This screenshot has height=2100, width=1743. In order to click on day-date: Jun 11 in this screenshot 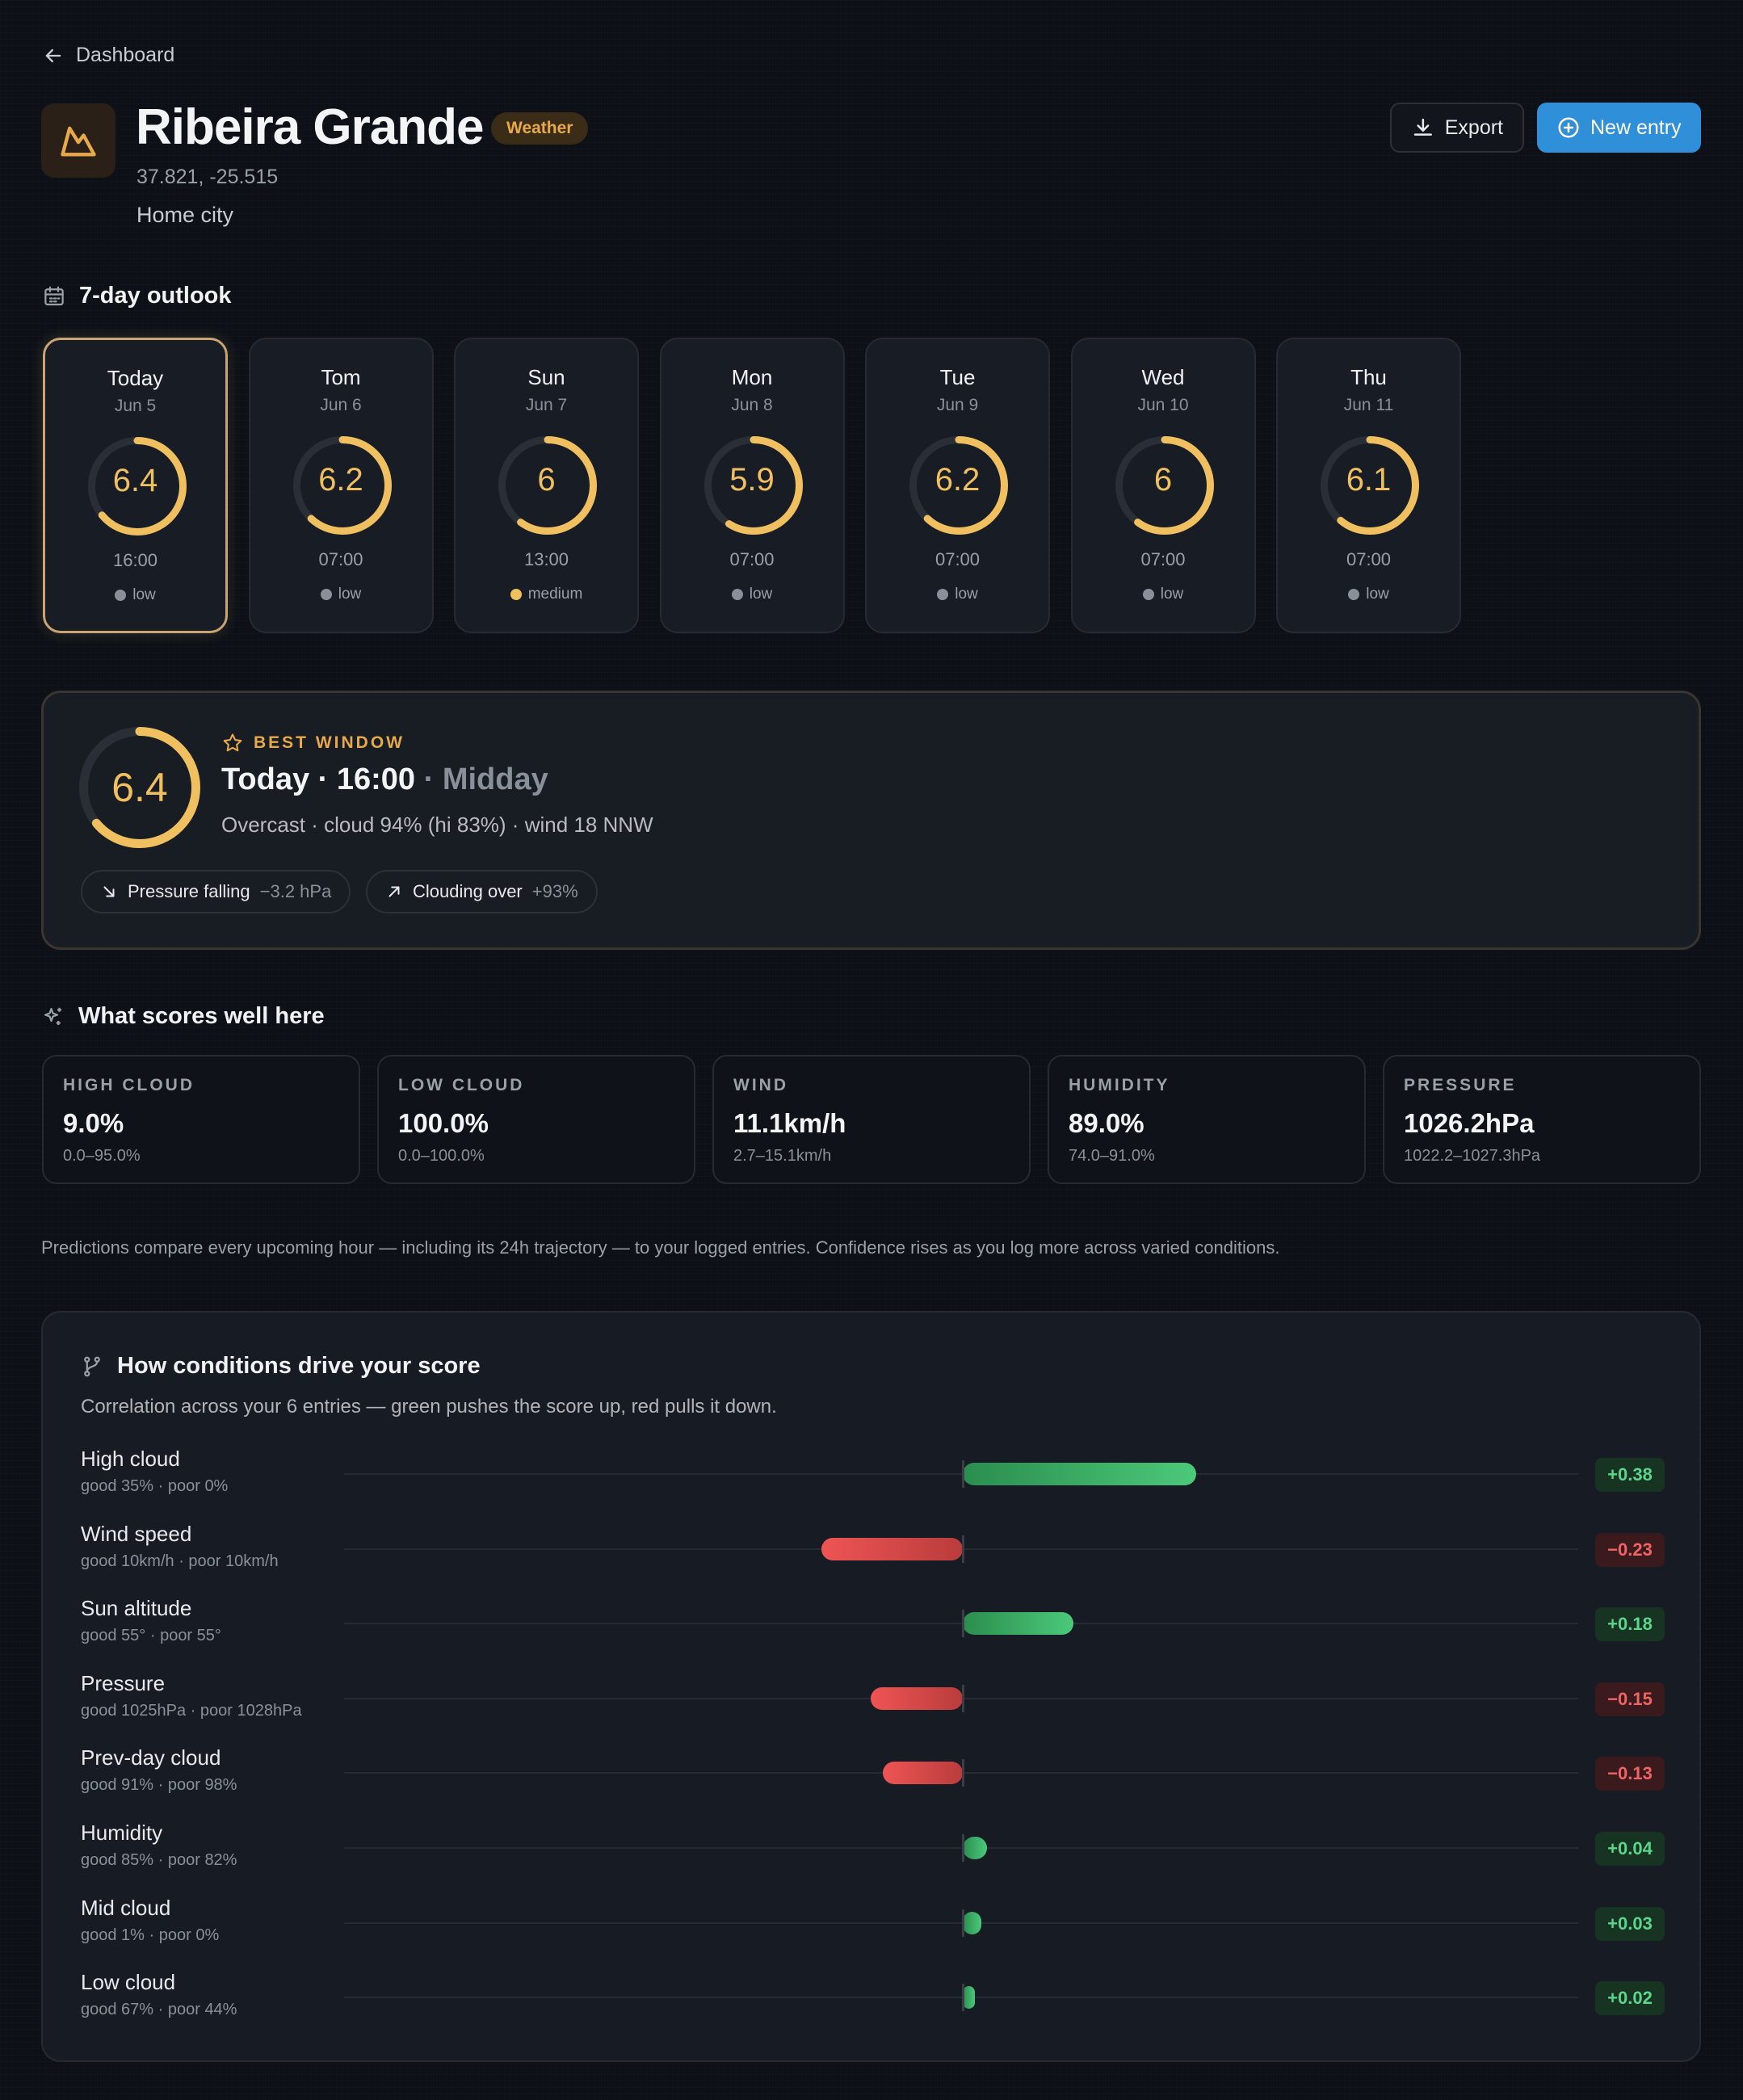, I will do `click(1369, 405)`.